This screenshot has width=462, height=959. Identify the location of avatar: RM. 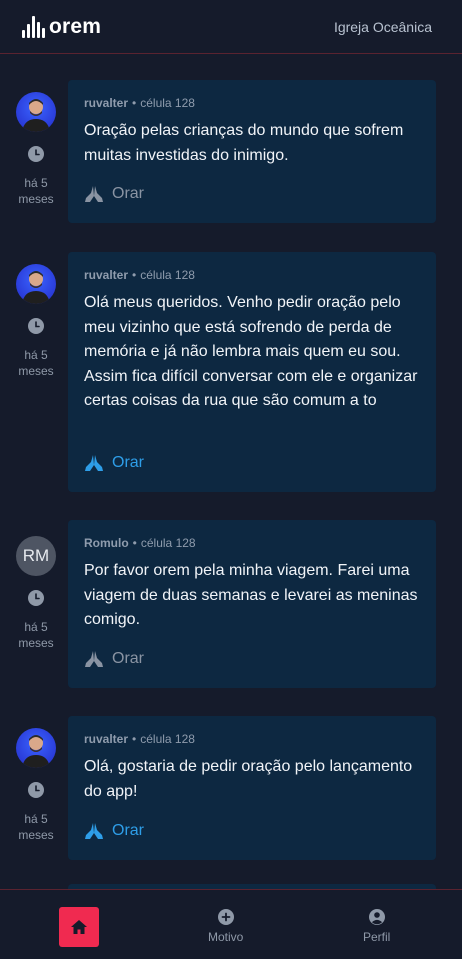
(36, 556).